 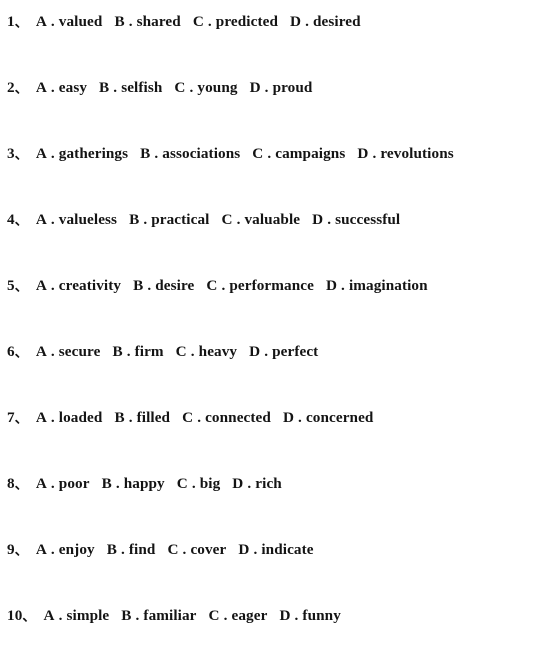 I want to click on answer-option: C. heavy, so click(x=206, y=351).